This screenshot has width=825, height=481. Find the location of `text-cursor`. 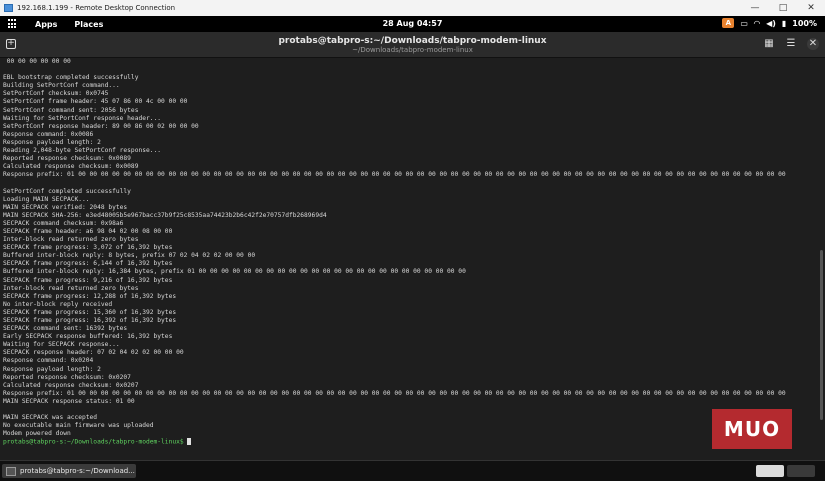

text-cursor is located at coordinates (189, 442).